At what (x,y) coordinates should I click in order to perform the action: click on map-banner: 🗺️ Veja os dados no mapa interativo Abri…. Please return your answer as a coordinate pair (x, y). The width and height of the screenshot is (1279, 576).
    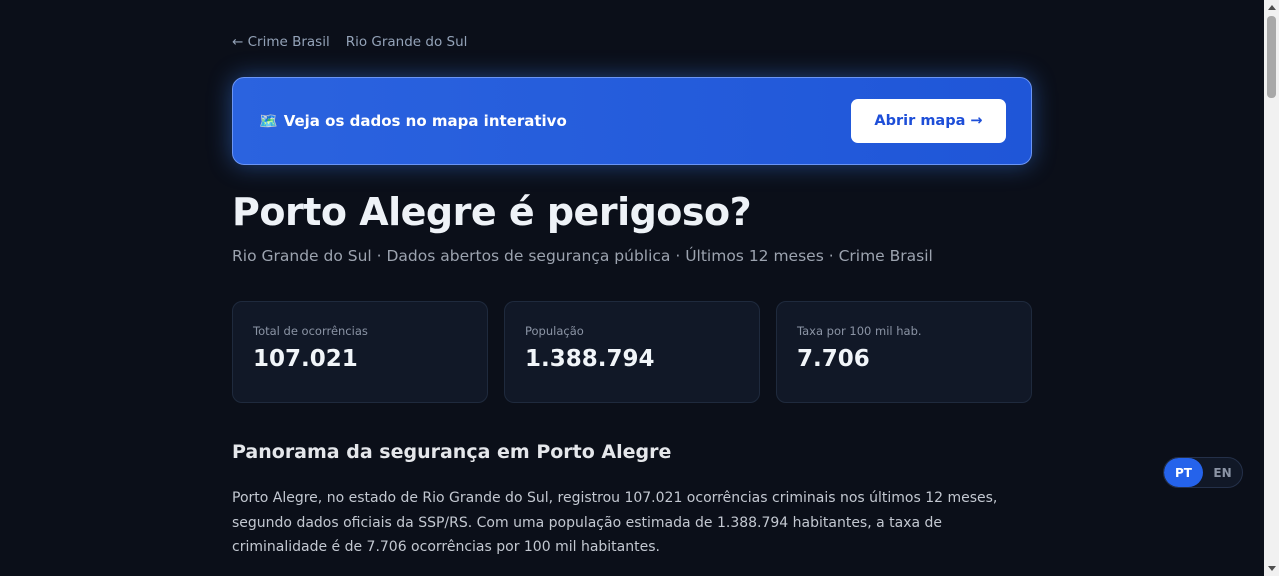
    Looking at the image, I should click on (632, 121).